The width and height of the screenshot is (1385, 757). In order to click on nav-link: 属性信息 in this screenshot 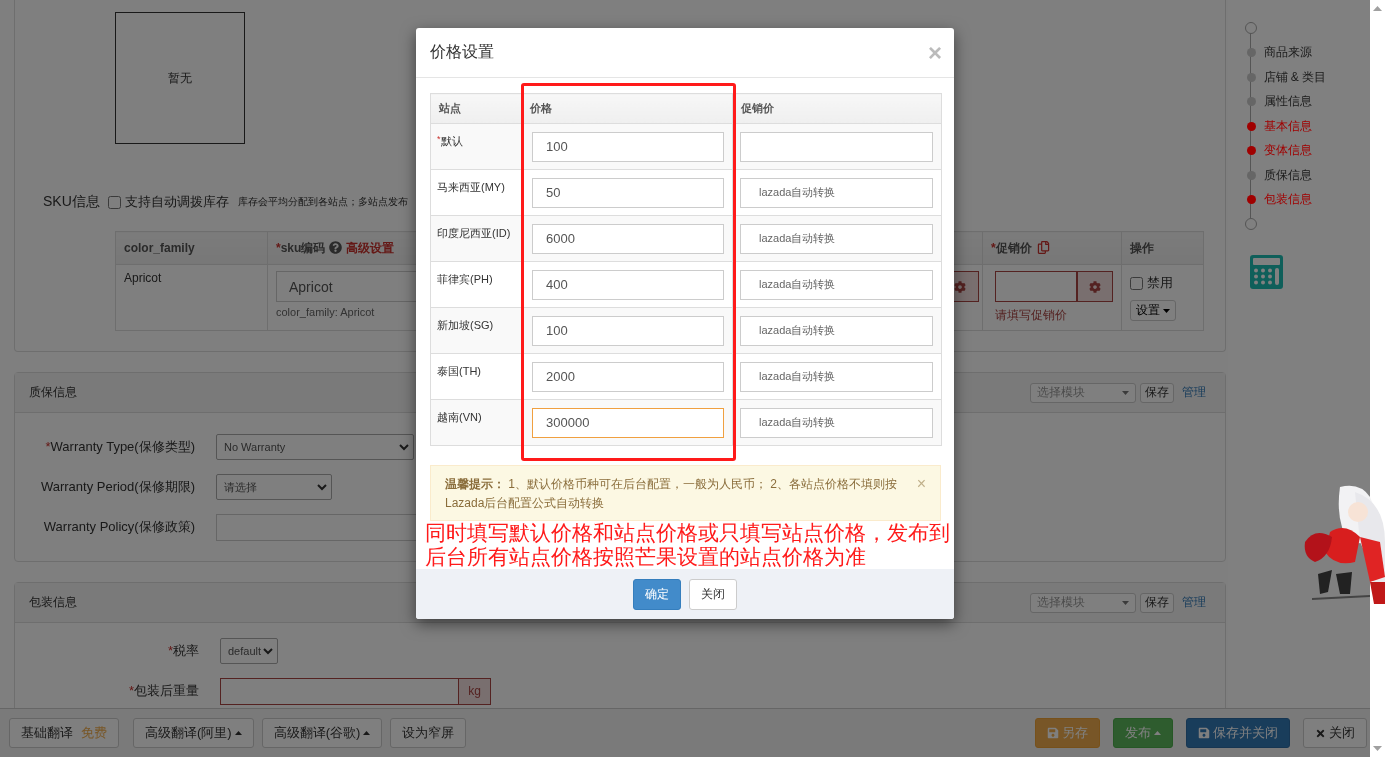, I will do `click(1287, 102)`.